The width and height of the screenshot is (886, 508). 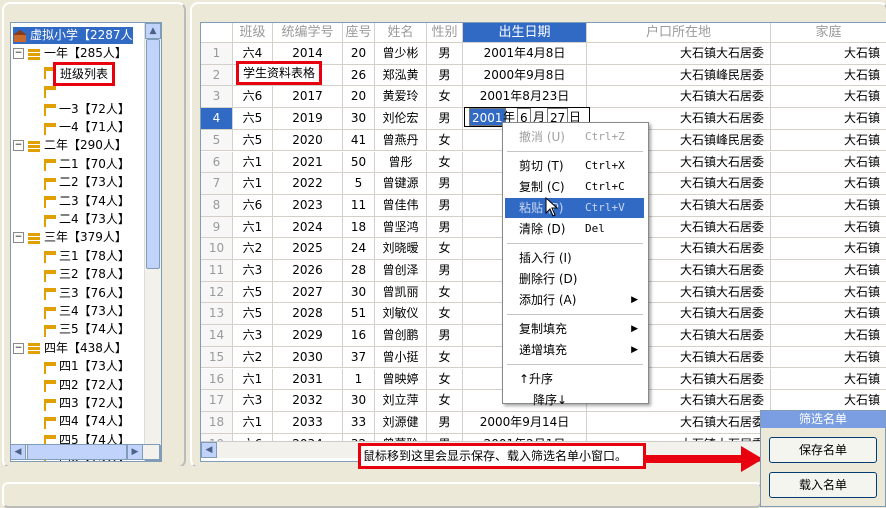 What do you see at coordinates (574, 187) in the screenshot?
I see `context-menu-item: 复制 (C) Ctrl+C` at bounding box center [574, 187].